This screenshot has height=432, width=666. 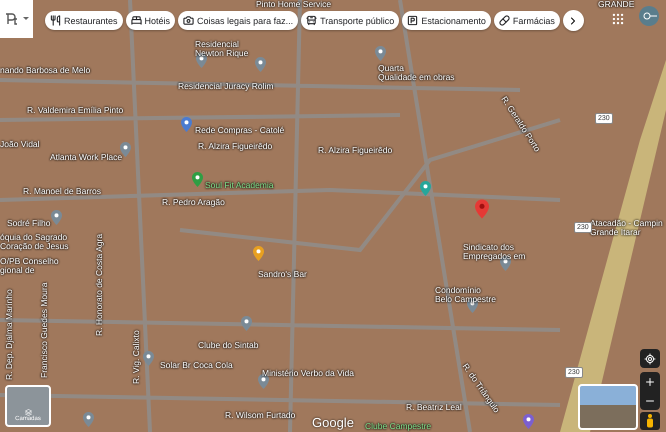 I want to click on place-label: Sindicato dos Empregados em, so click(x=494, y=252).